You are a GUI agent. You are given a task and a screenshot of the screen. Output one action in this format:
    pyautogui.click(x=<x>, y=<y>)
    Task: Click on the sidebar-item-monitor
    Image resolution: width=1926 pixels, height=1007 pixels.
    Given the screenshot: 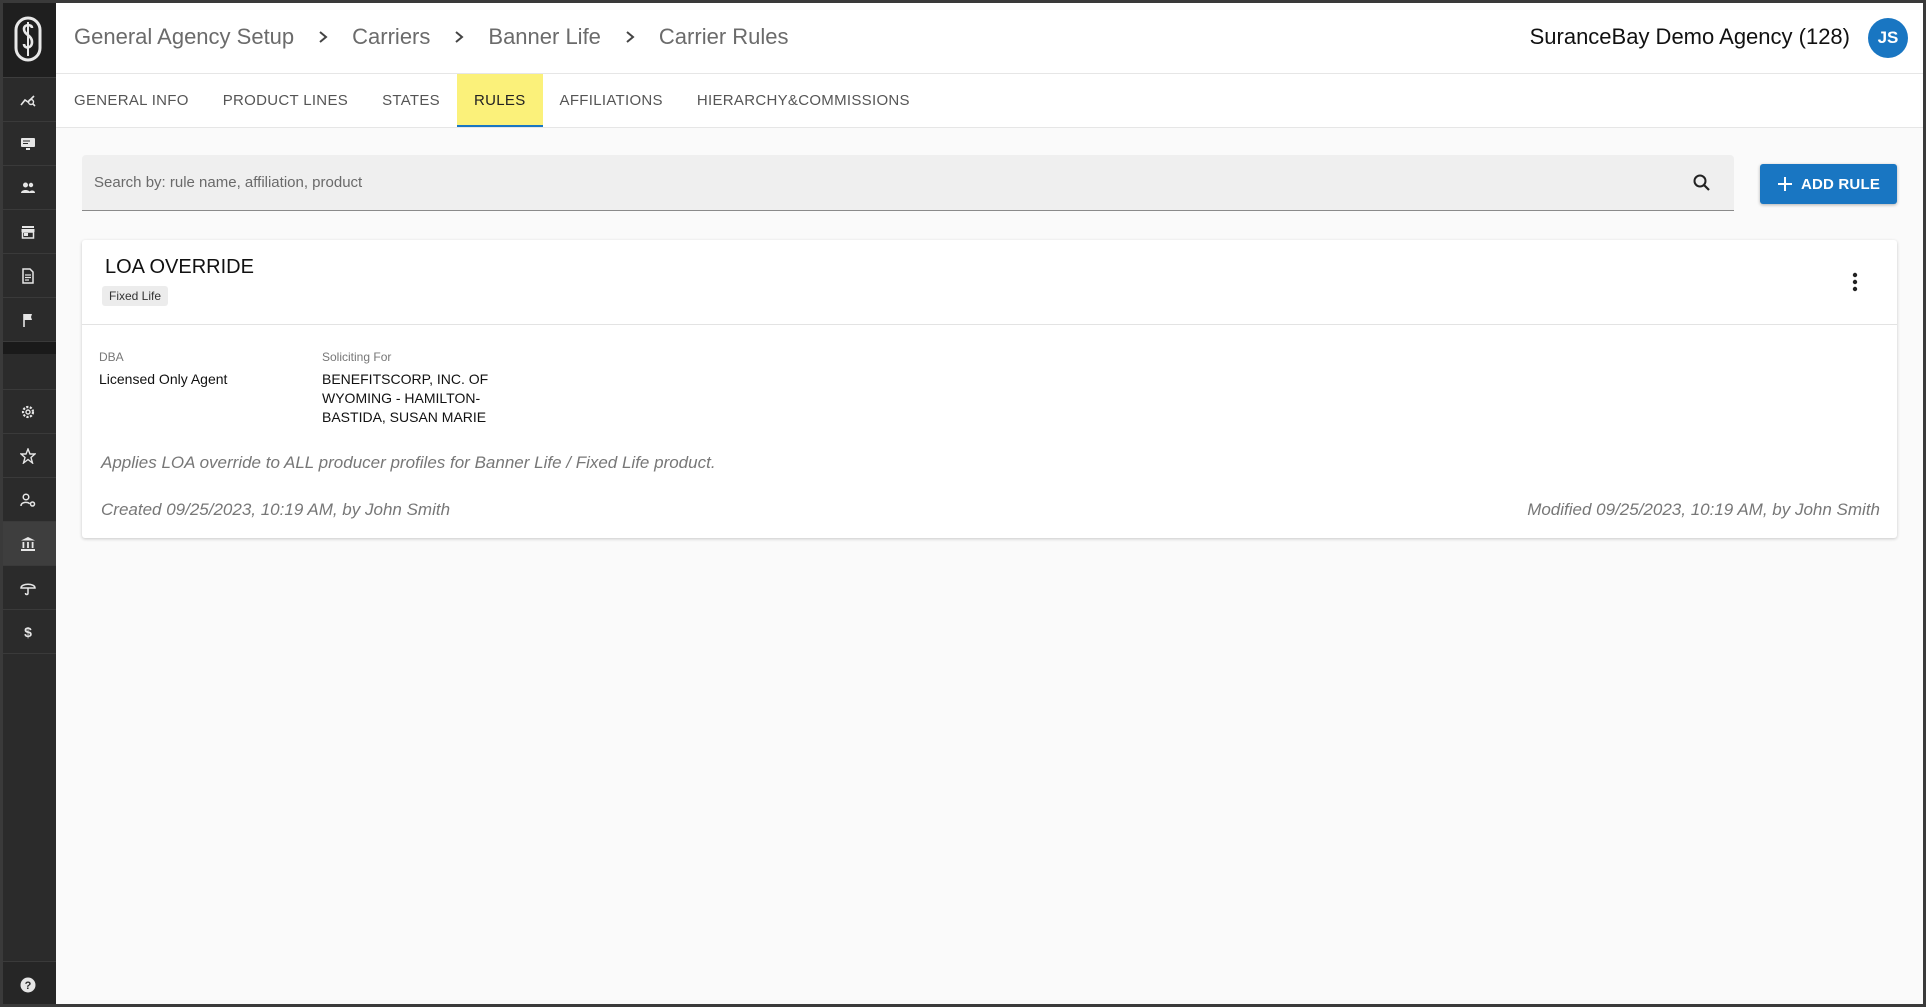 What is the action you would take?
    pyautogui.click(x=28, y=144)
    